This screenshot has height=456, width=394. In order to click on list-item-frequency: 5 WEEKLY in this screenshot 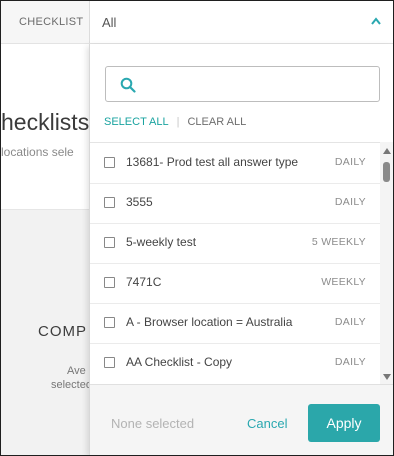, I will do `click(338, 242)`.